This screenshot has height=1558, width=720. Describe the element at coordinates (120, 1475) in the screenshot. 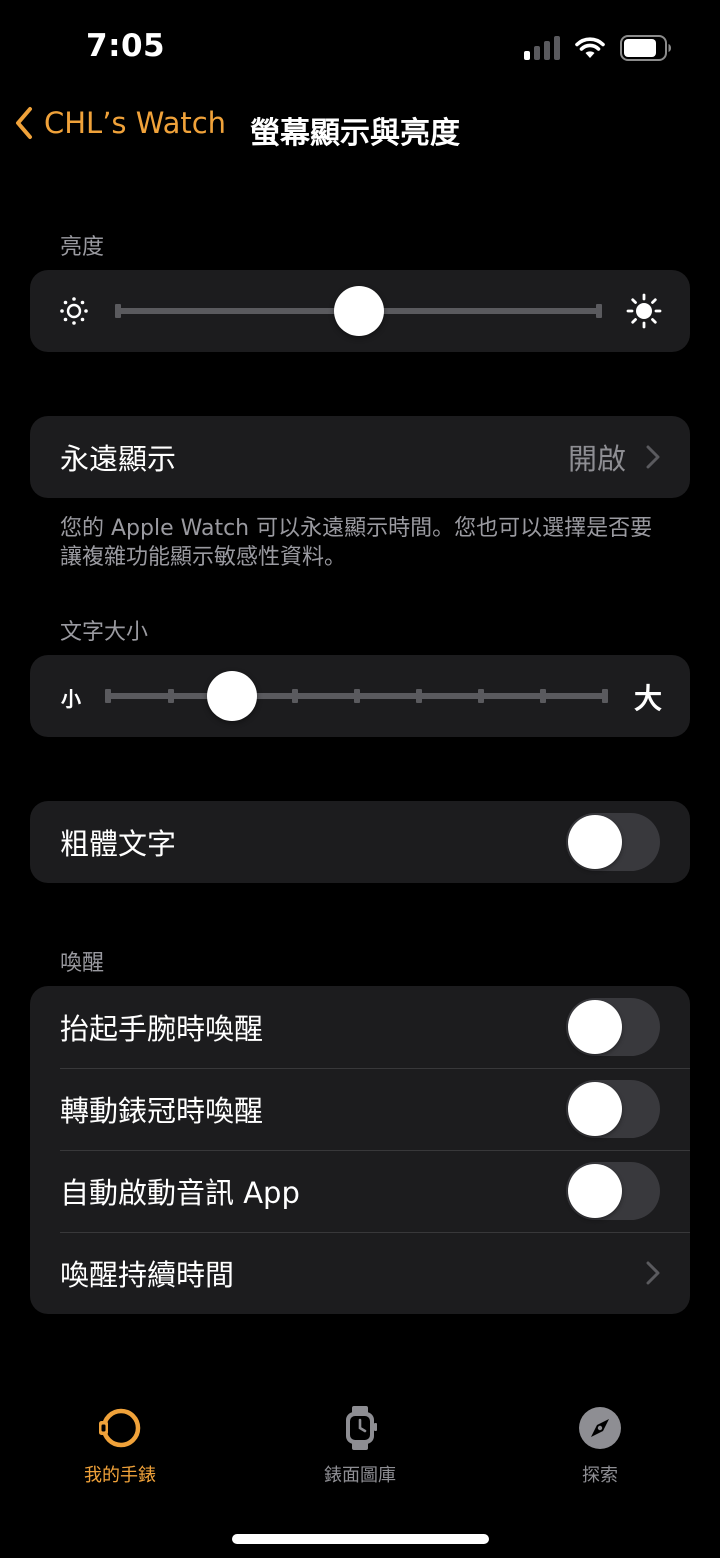

I see `tab-my-watch-label: 我的手錶` at that location.